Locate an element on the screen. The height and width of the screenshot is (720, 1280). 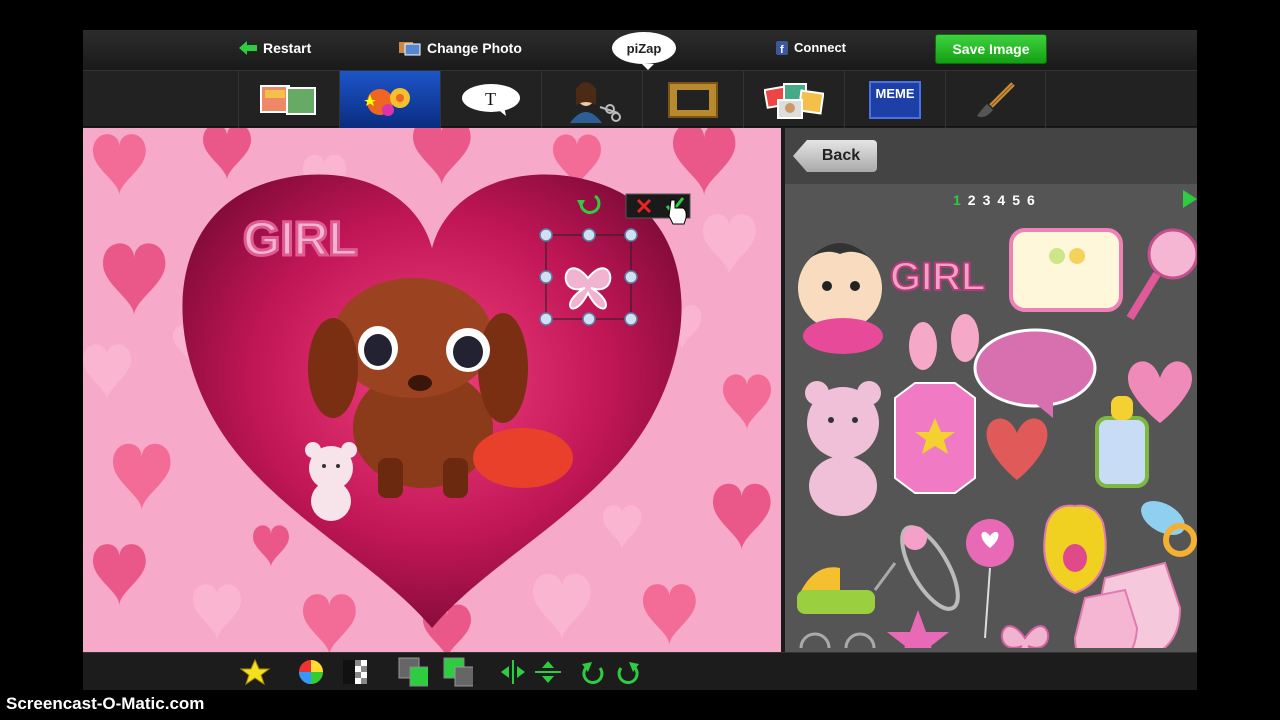
sticker-bib is located at coordinates (1075, 549).